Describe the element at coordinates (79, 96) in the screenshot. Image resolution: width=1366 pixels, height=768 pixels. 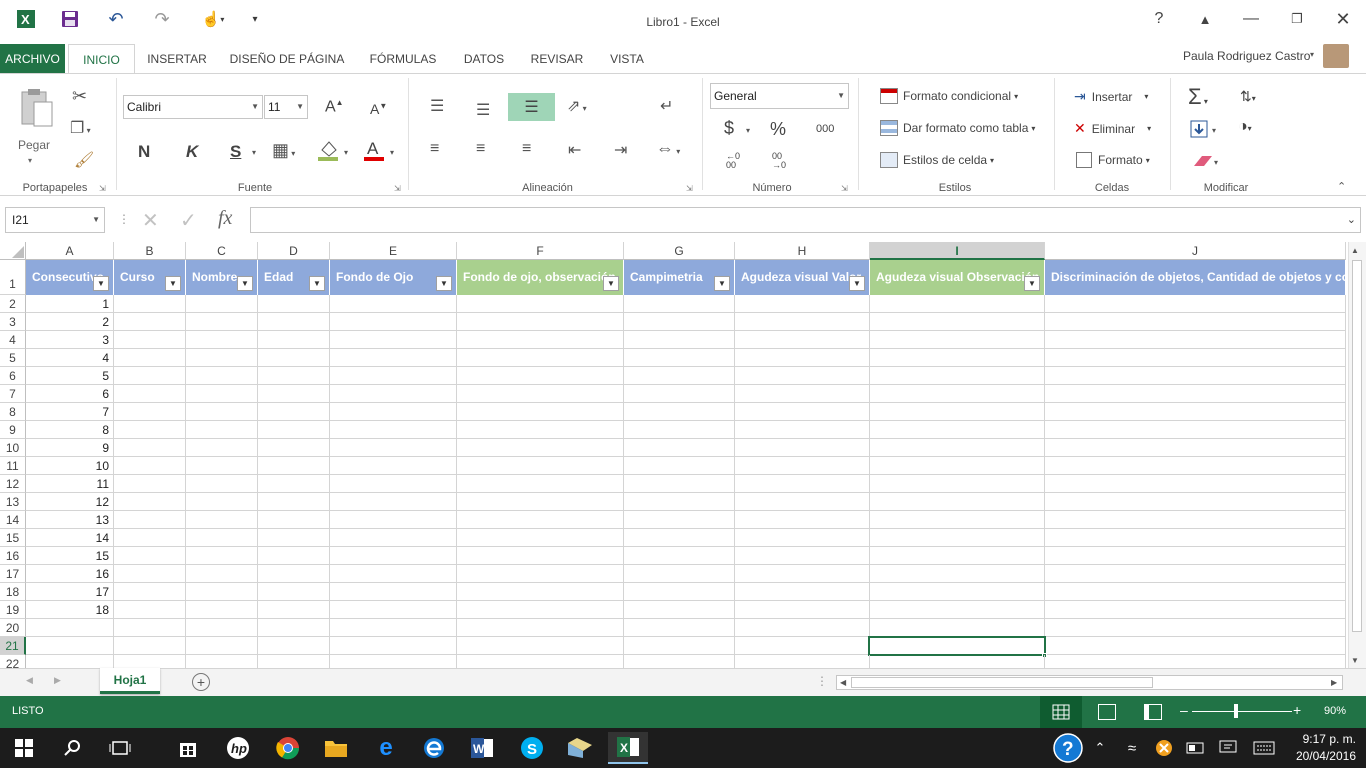
I see `cut-icon: ✂` at that location.